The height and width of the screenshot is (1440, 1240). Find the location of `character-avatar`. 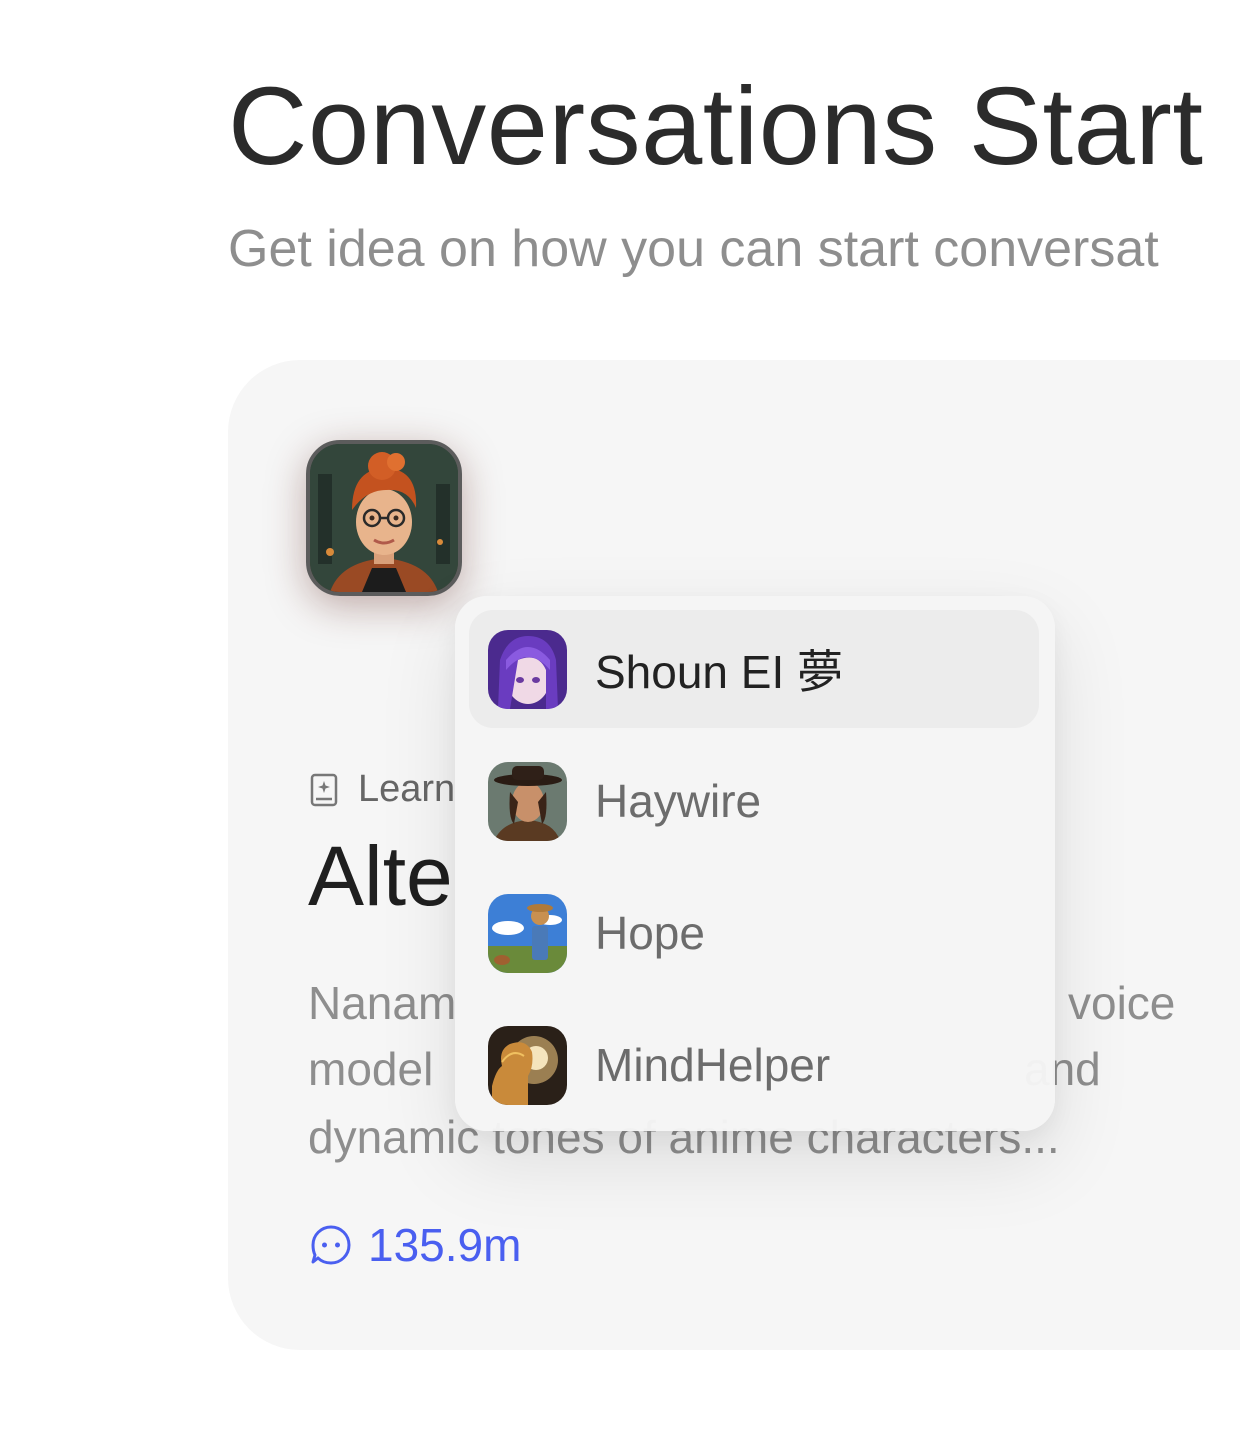

character-avatar is located at coordinates (384, 518).